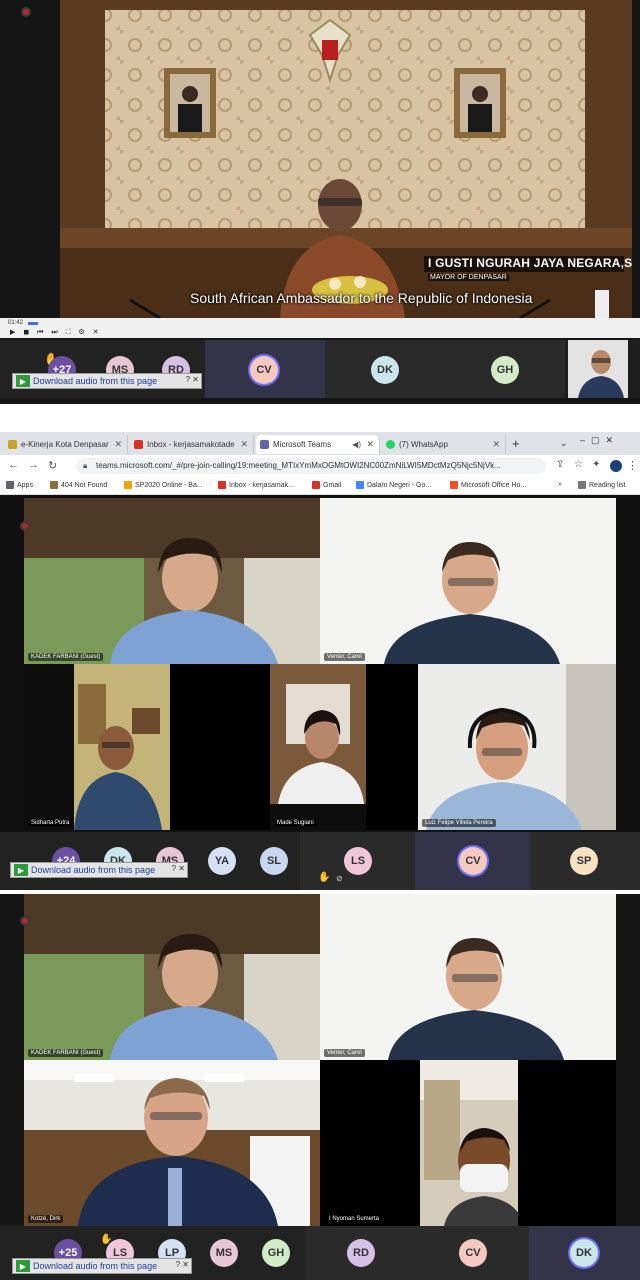  What do you see at coordinates (85, 465) in the screenshot?
I see `lock-icon: 🔒︎` at bounding box center [85, 465].